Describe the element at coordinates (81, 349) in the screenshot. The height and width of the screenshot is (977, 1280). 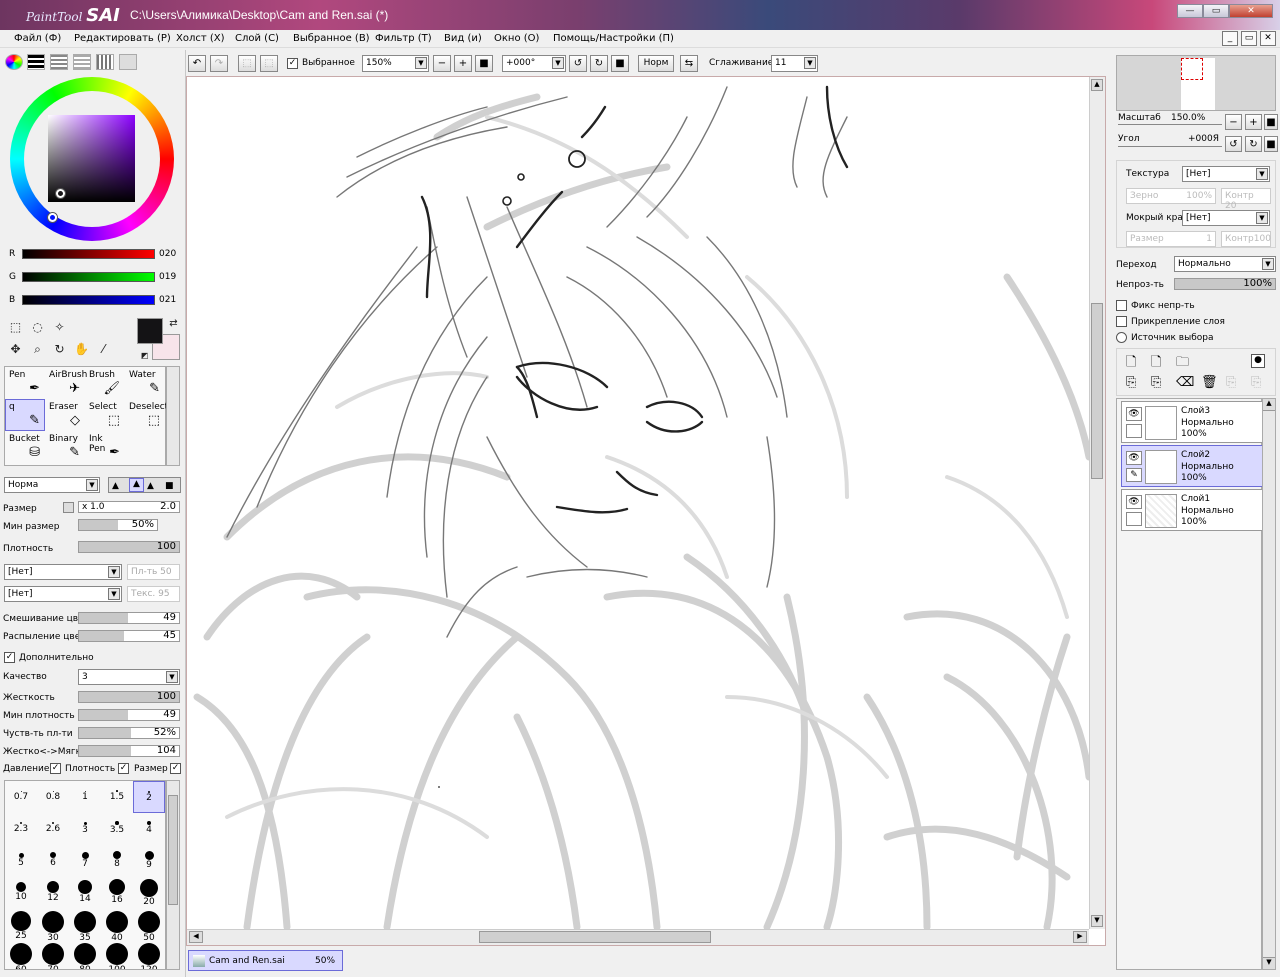
I see `hand-icon: ✋` at that location.